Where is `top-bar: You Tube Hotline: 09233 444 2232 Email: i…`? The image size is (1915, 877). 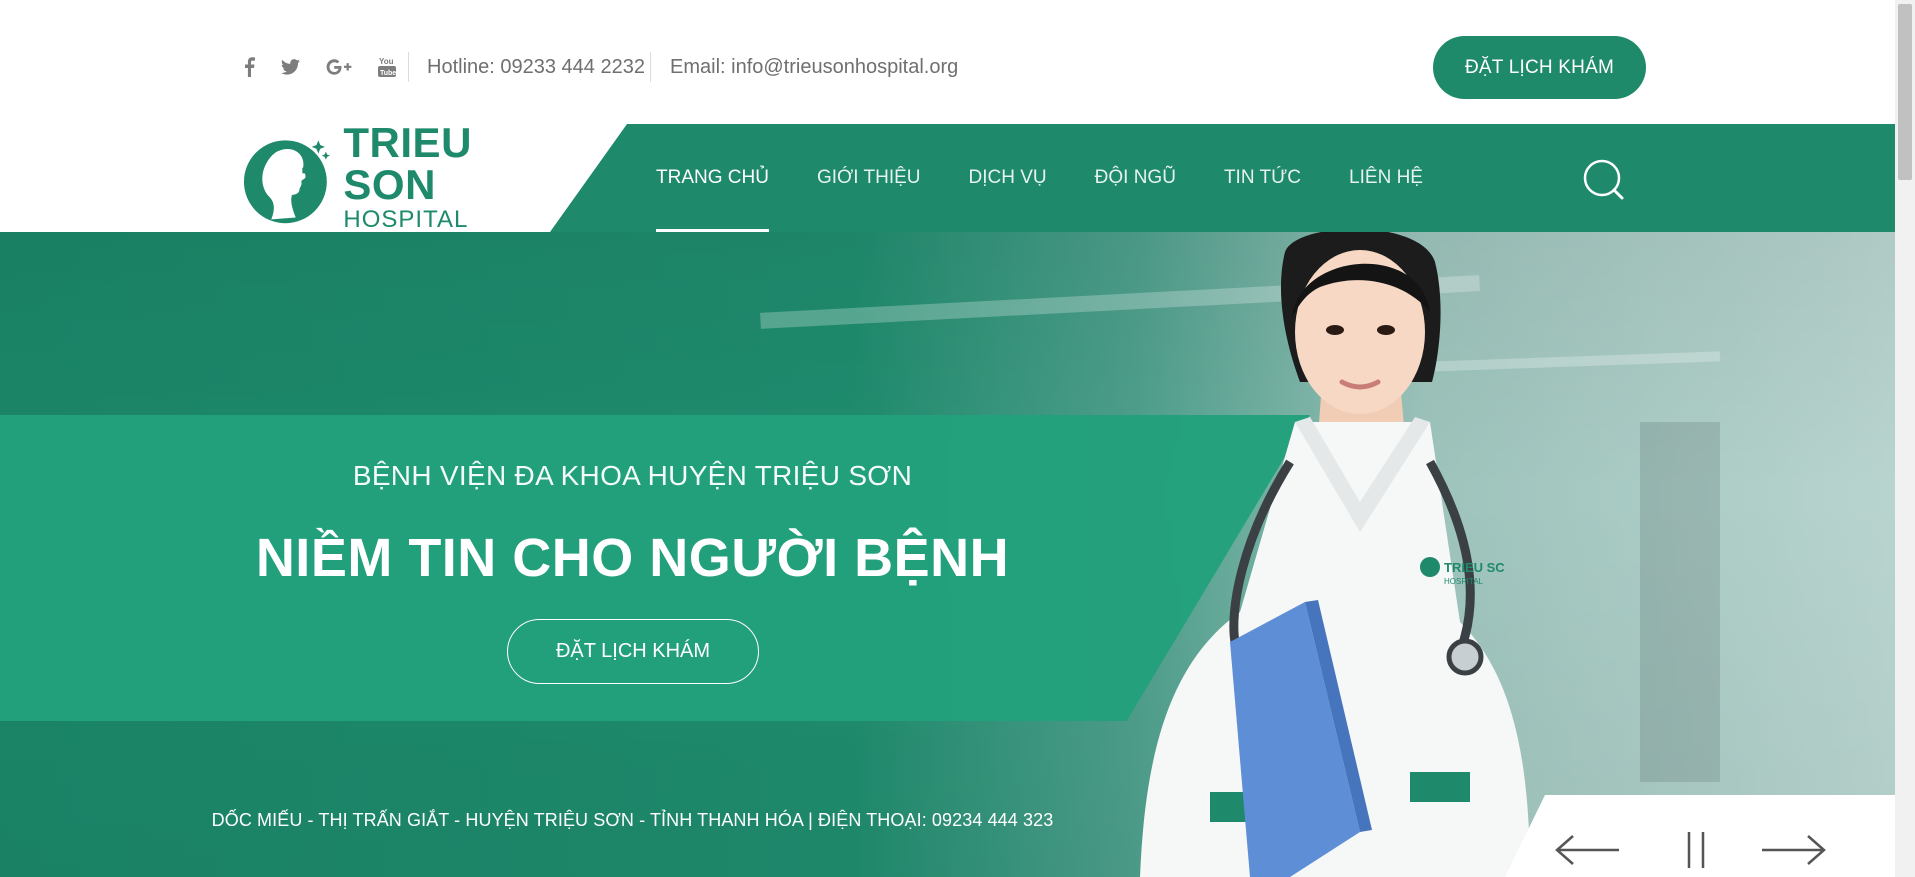 top-bar: You Tube Hotline: 09233 444 2232 Email: i… is located at coordinates (947, 62).